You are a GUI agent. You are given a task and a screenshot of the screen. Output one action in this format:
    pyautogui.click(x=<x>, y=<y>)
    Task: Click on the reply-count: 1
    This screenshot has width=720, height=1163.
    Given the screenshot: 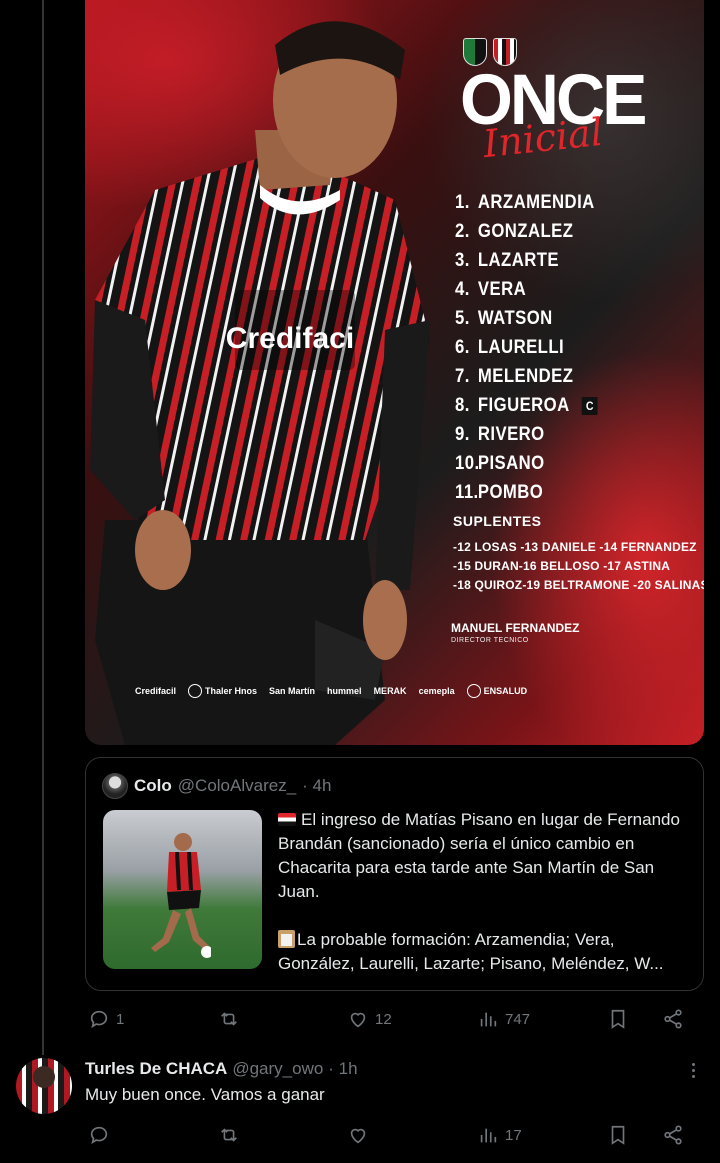 What is the action you would take?
    pyautogui.click(x=120, y=1019)
    